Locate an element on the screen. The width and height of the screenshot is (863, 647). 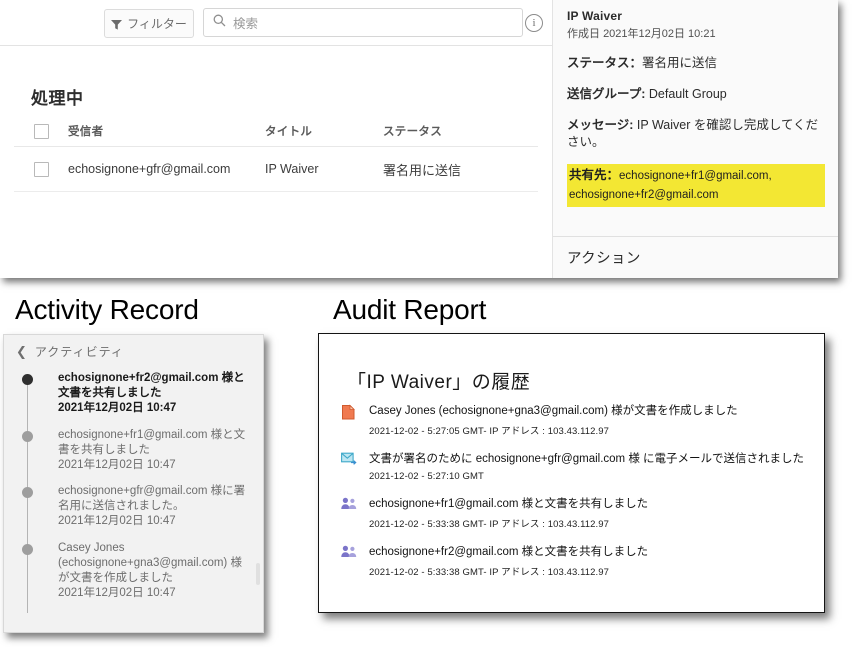
audit-event-meta: 2021-12-02 - 5:27:10 GMT is located at coordinates (426, 476).